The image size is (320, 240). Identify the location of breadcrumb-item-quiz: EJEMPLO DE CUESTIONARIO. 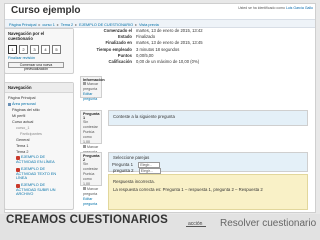
(106, 25).